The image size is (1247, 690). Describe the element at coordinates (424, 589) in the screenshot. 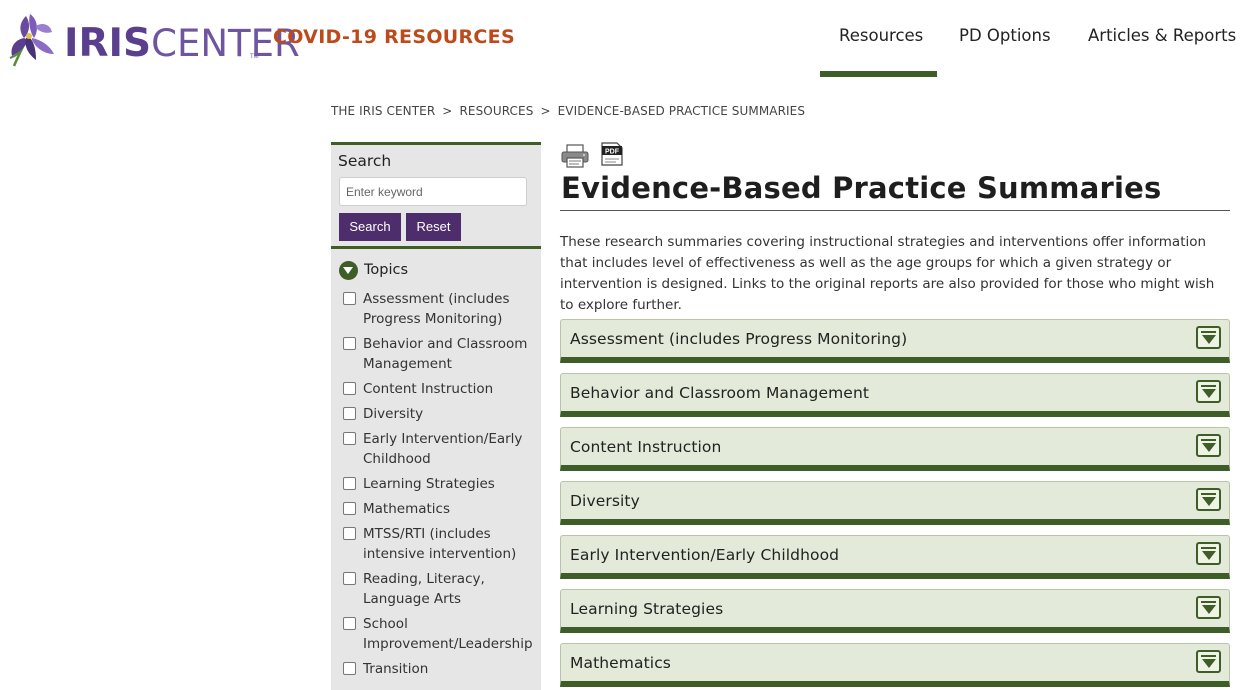

I see `topic-label: Reading, Literacy, Language Arts` at that location.